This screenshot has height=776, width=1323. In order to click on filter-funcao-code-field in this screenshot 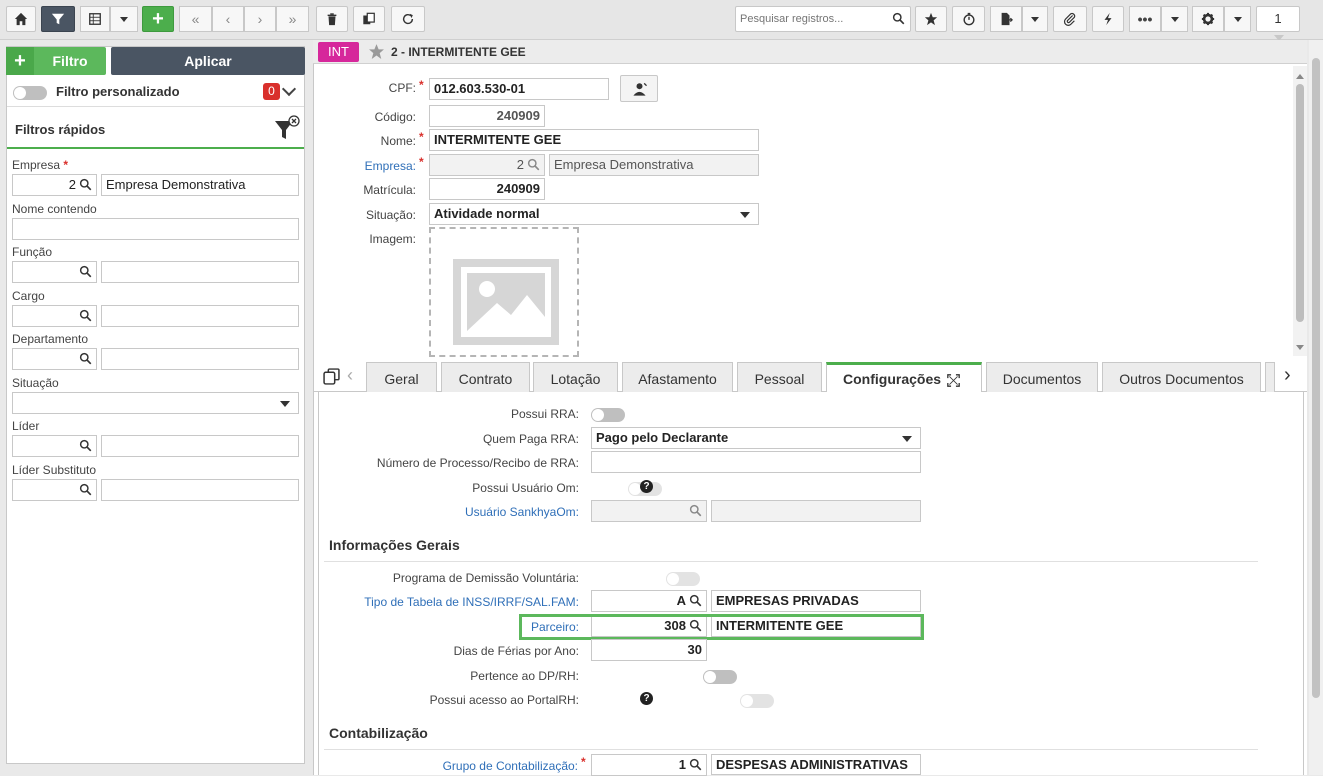, I will do `click(54, 272)`.